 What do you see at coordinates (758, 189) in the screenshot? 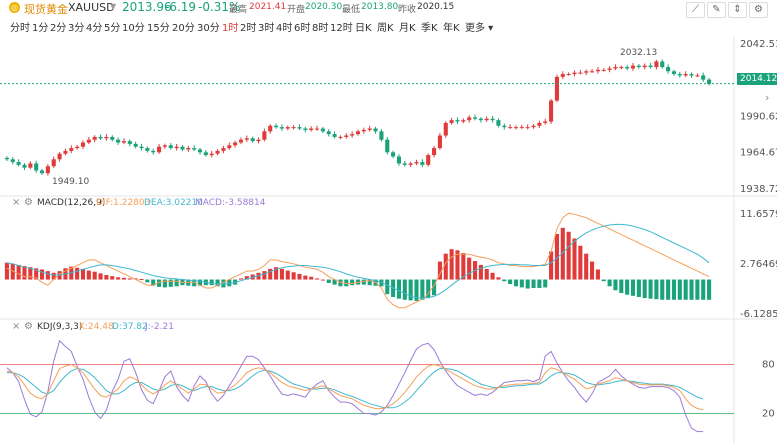
I see `price-tick-label: 1938.72` at bounding box center [758, 189].